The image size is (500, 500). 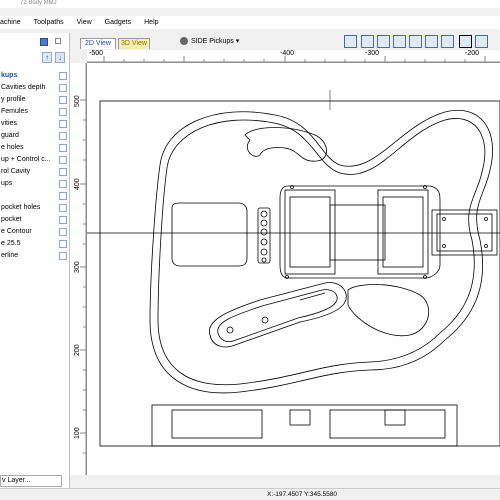 What do you see at coordinates (35, 196) in the screenshot?
I see `layer-item` at bounding box center [35, 196].